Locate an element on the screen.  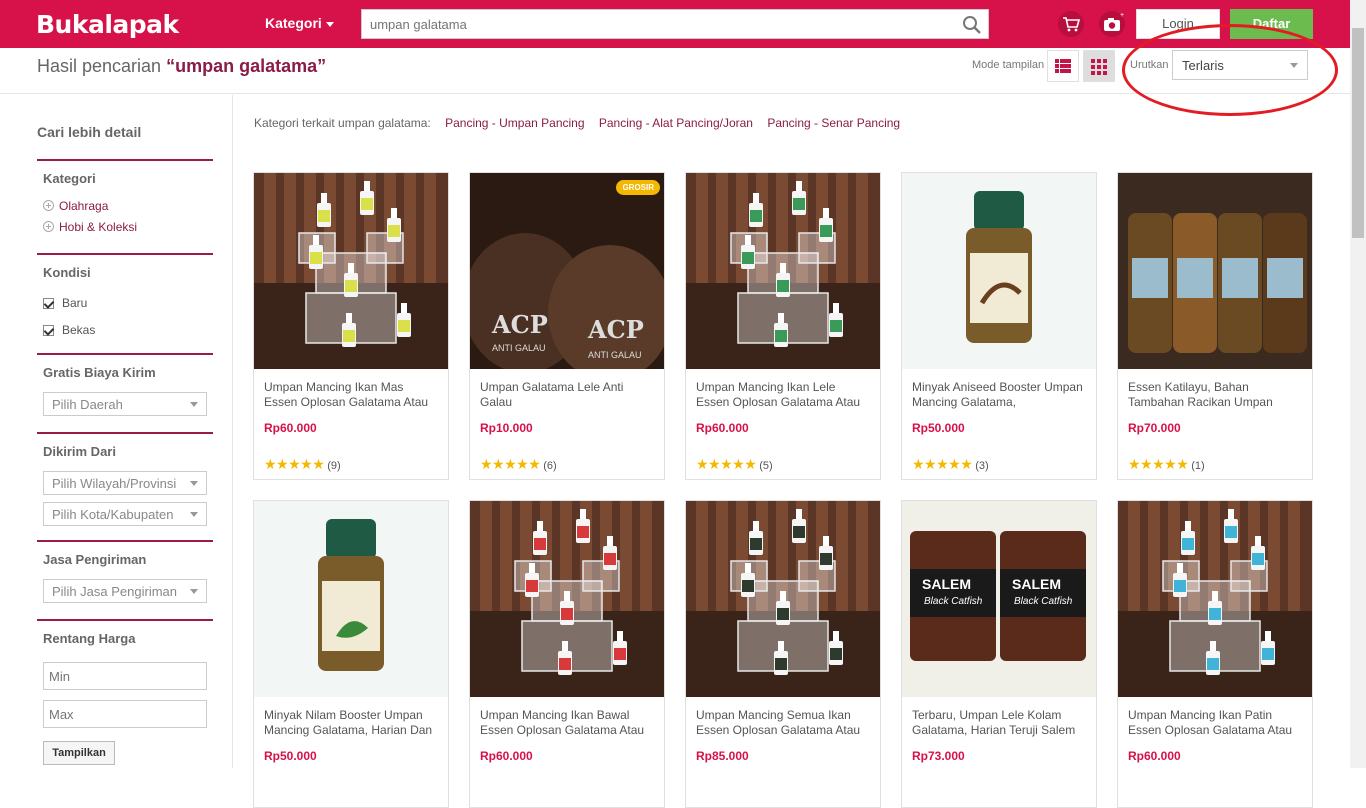
search-box is located at coordinates (675, 24).